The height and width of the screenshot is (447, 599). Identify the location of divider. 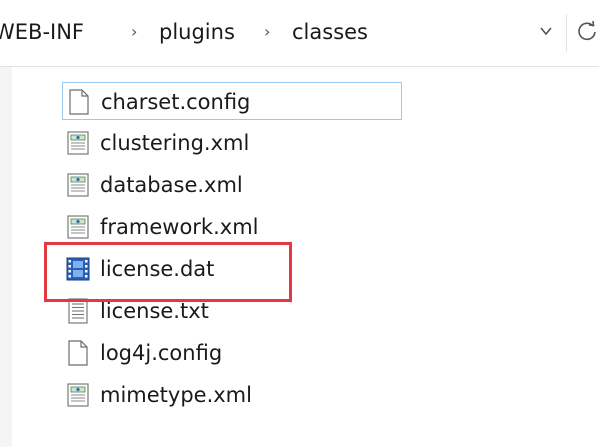
(566, 33).